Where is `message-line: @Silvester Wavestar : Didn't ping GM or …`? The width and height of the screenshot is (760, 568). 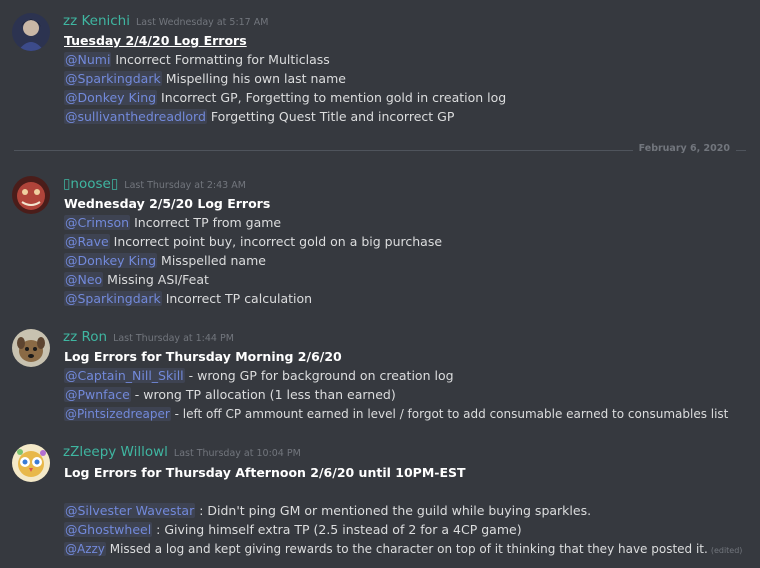
message-line: @Silvester Wavestar : Didn't ping GM or … is located at coordinates (328, 510).